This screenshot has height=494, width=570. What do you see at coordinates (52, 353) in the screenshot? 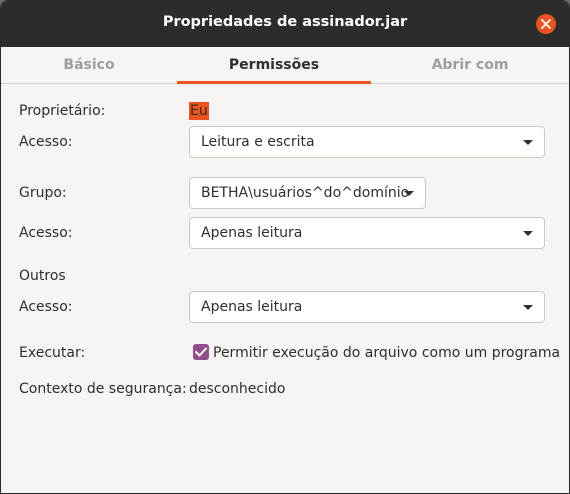
I see `execute-label: Executar:` at bounding box center [52, 353].